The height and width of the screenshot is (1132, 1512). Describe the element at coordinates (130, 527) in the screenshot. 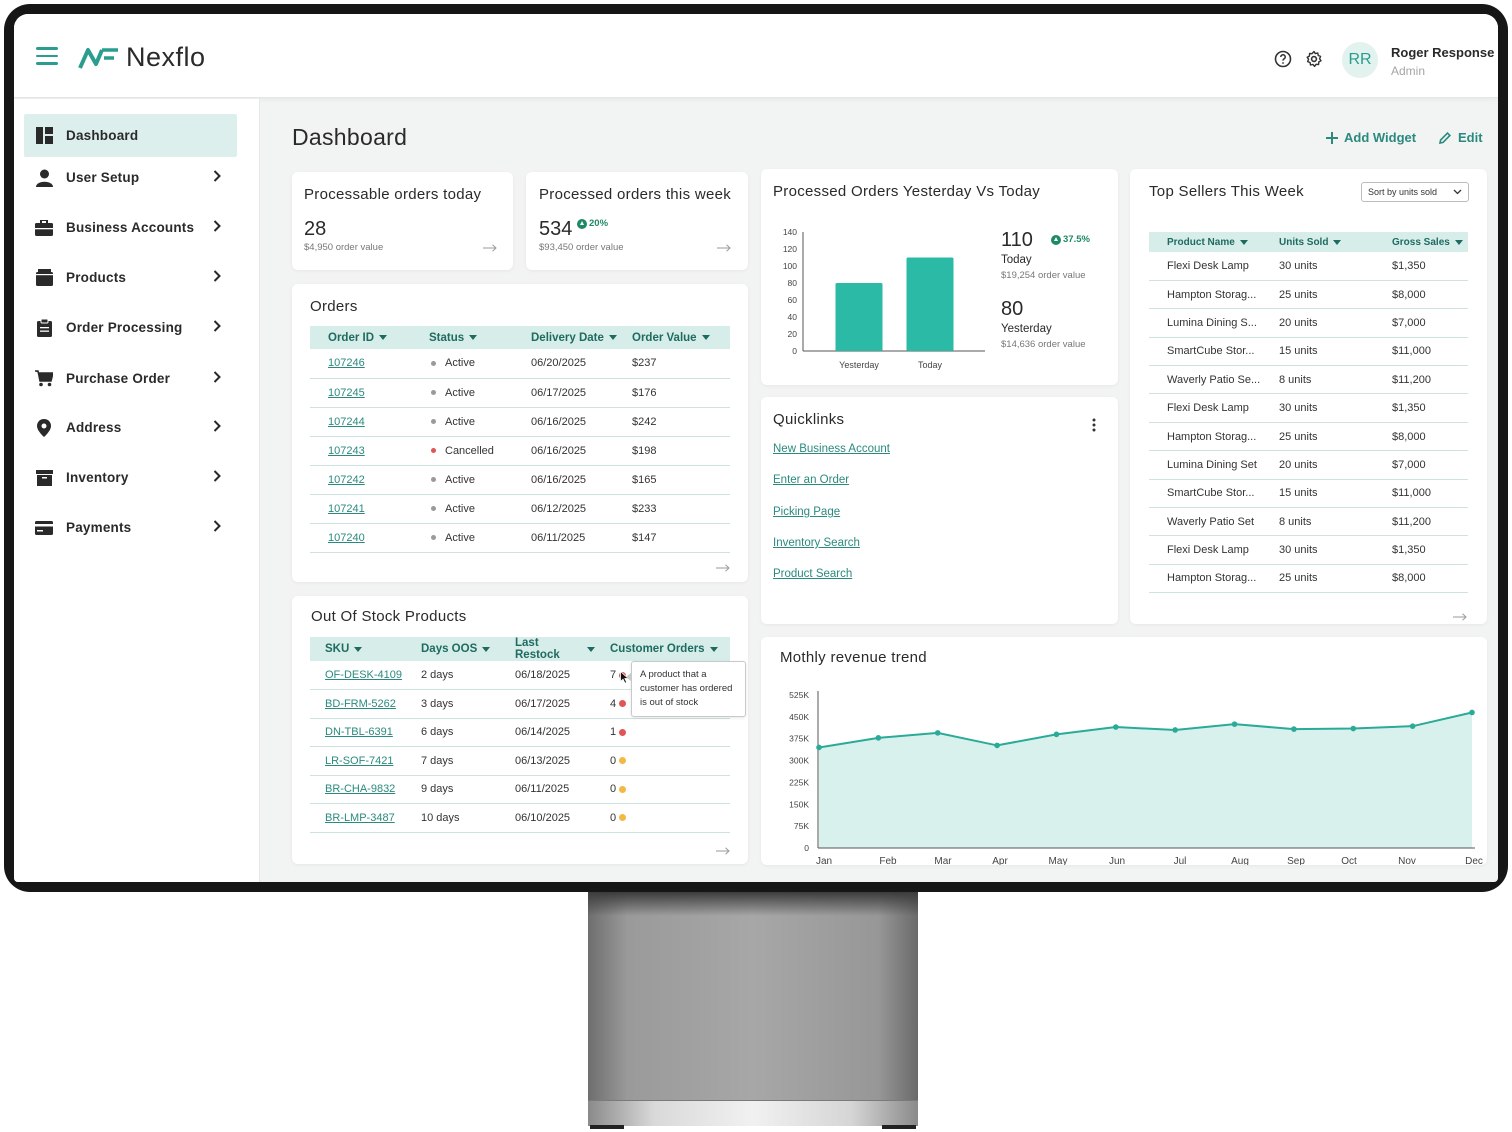

I see `sidebar-item-payments: Payments` at that location.